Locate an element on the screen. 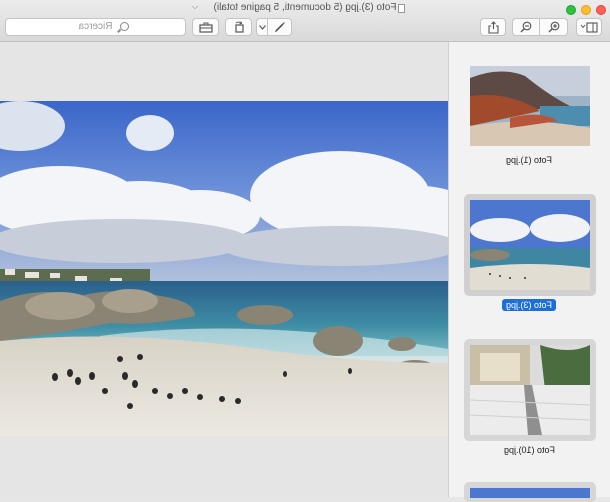 The height and width of the screenshot is (502, 610). rotate-icon is located at coordinates (239, 27).